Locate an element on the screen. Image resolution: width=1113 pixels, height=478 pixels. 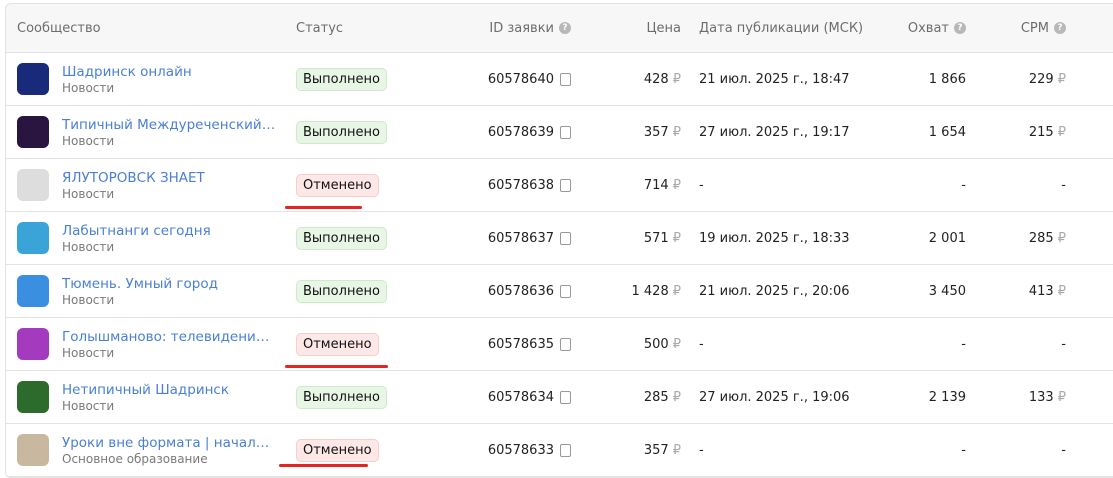
reach-cell: 1 654 is located at coordinates (947, 132).